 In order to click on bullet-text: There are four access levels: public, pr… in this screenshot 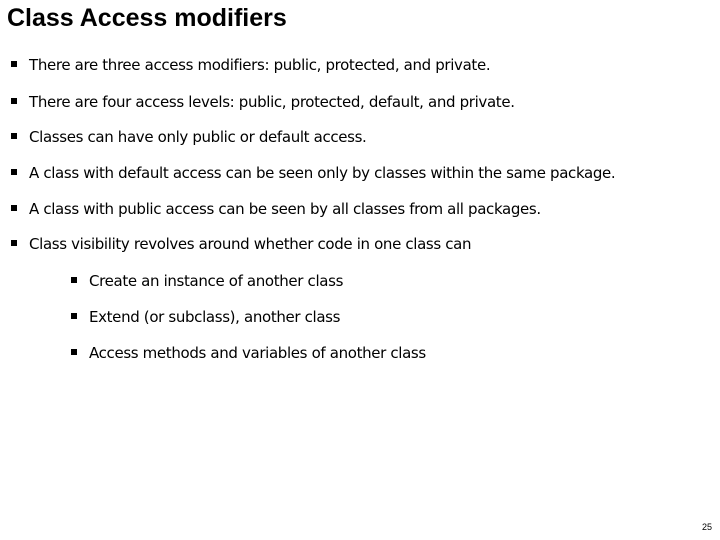, I will do `click(272, 102)`.